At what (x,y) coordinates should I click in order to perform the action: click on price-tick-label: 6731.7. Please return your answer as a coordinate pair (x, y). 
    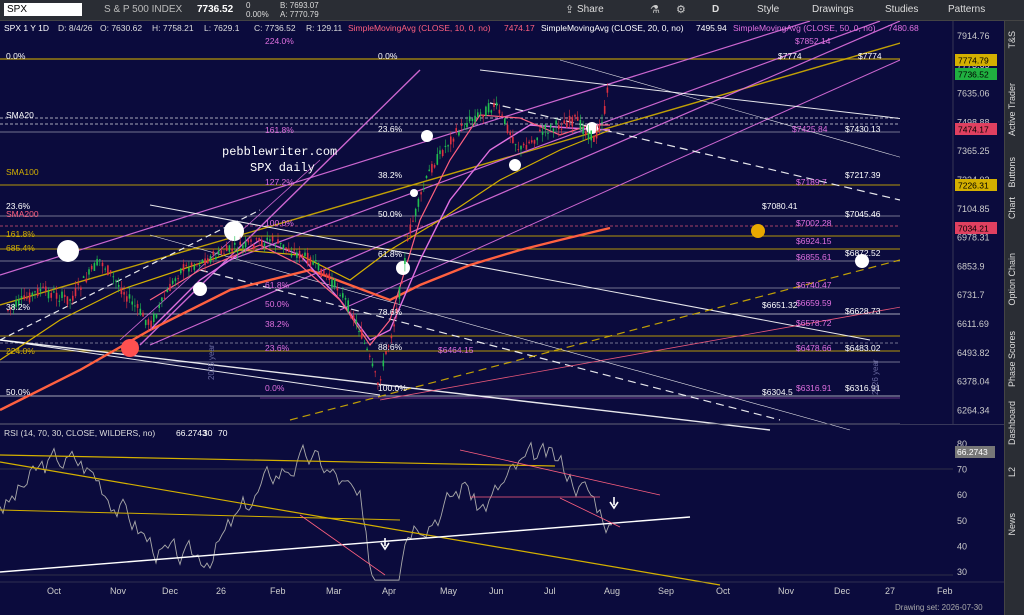
    Looking at the image, I should click on (971, 295).